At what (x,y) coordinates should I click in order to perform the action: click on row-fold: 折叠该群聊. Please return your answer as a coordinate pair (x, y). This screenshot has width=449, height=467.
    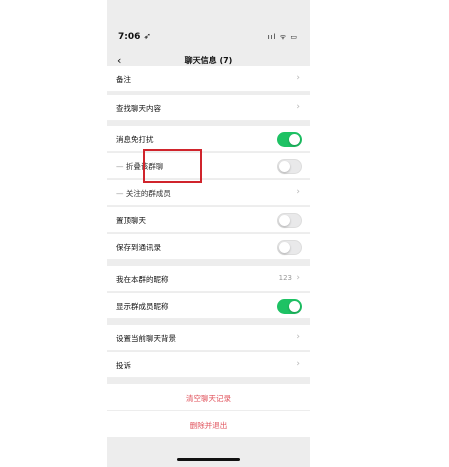
    Looking at the image, I should click on (208, 166).